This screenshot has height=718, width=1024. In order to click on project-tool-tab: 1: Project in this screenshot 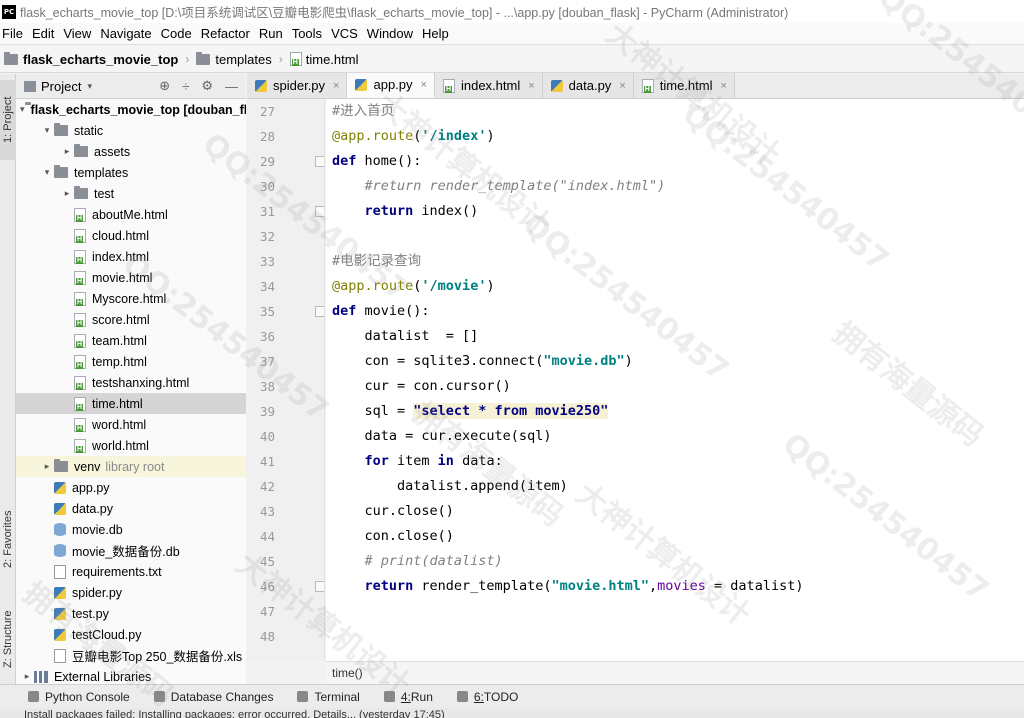, I will do `click(8, 120)`.